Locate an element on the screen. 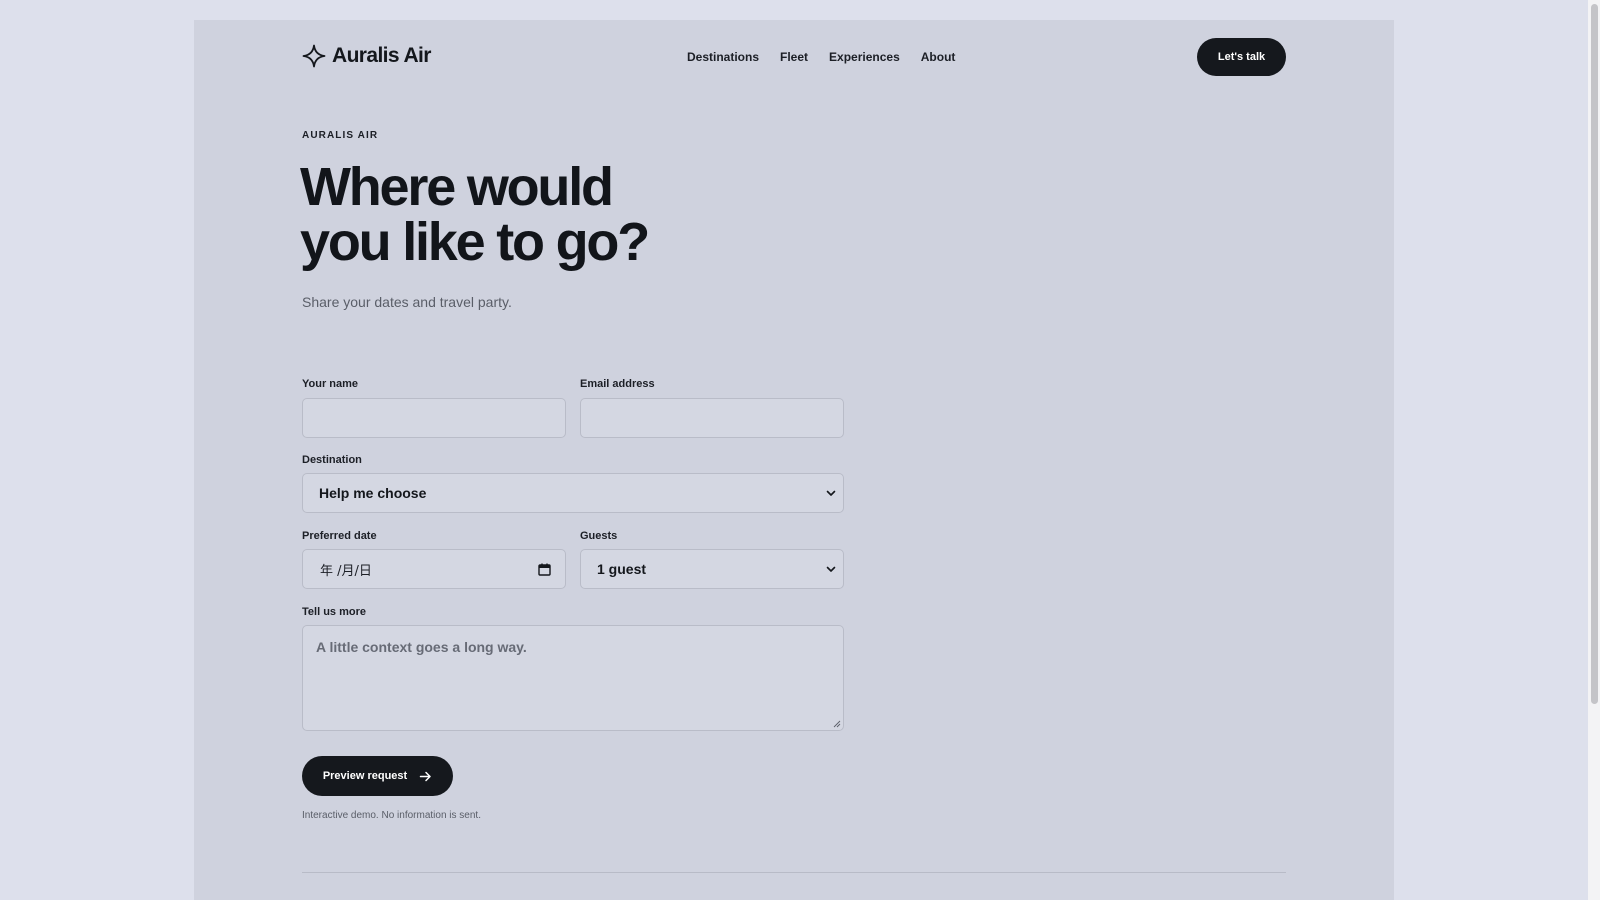 The image size is (1600, 900). preview-request-button: Preview request is located at coordinates (377, 776).